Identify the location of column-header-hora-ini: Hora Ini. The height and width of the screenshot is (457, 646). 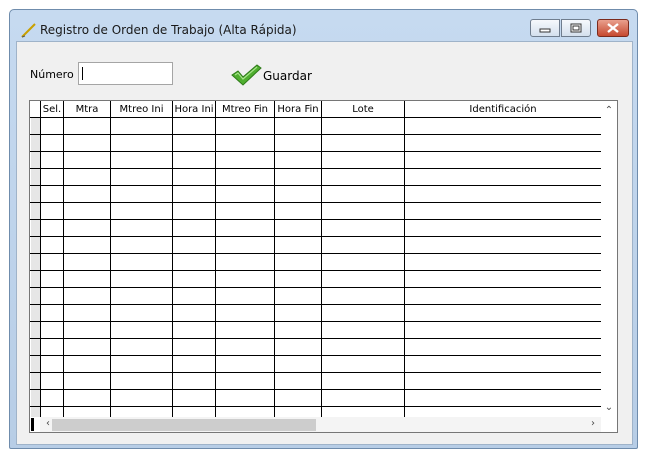
(194, 109).